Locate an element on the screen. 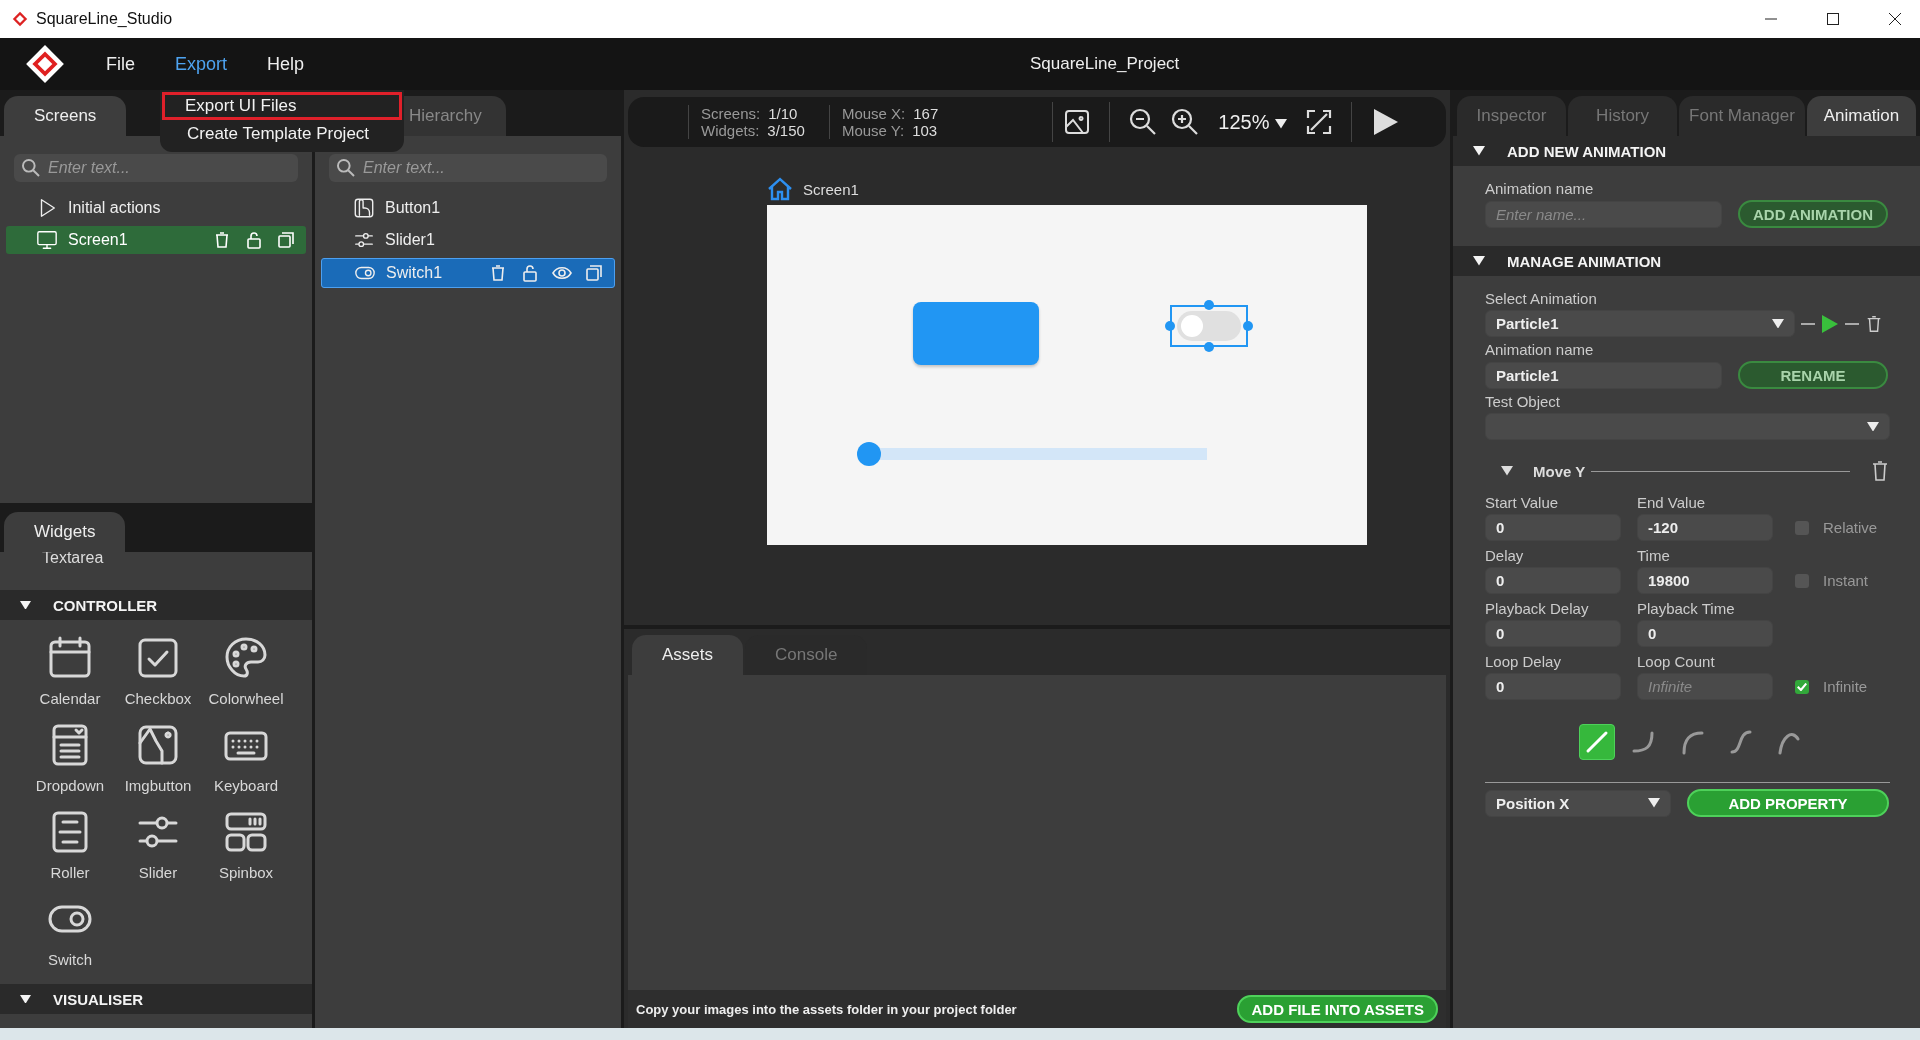 Image resolution: width=1920 pixels, height=1040 pixels. widget-tile: Checkbox is located at coordinates (158, 670).